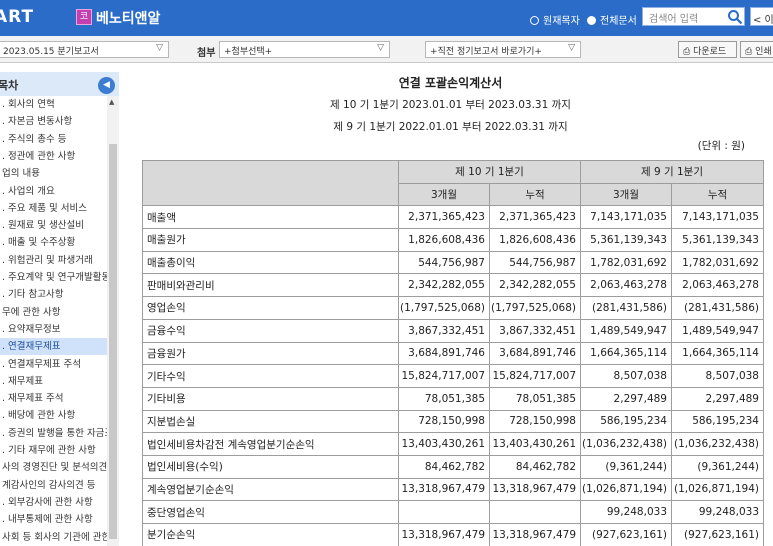 This screenshot has width=773, height=546. What do you see at coordinates (53, 329) in the screenshot?
I see `toc-item: . 요약재무정보` at bounding box center [53, 329].